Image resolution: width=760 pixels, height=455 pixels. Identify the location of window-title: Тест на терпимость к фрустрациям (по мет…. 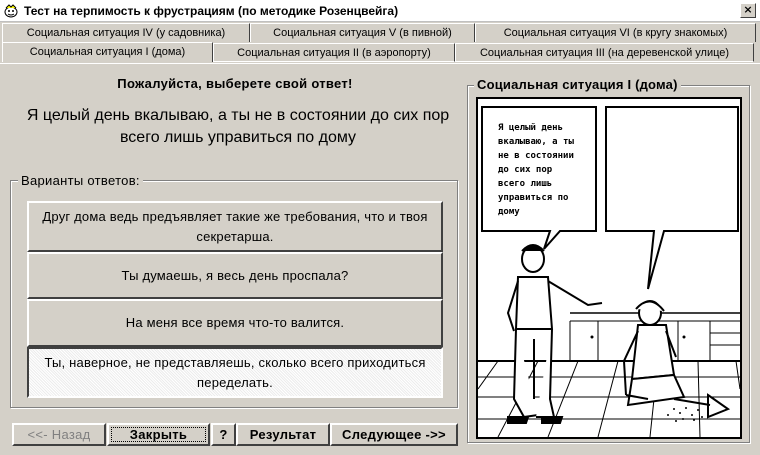
(211, 11).